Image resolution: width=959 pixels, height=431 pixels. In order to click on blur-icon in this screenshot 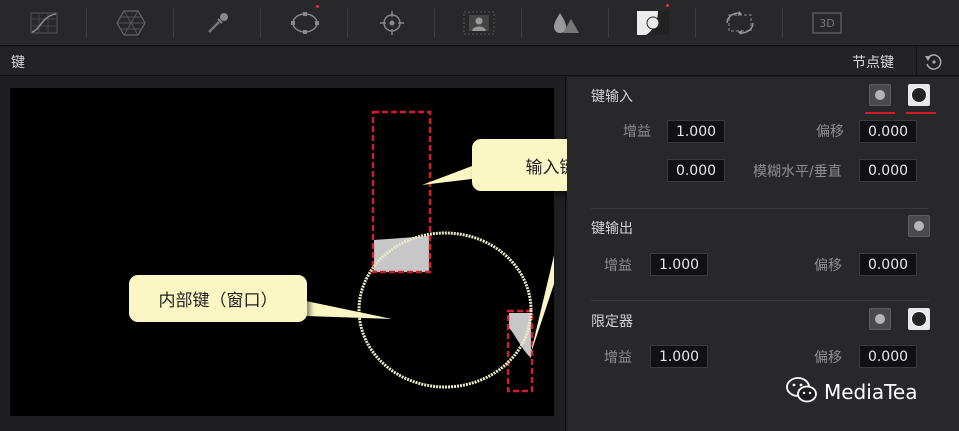, I will do `click(566, 23)`.